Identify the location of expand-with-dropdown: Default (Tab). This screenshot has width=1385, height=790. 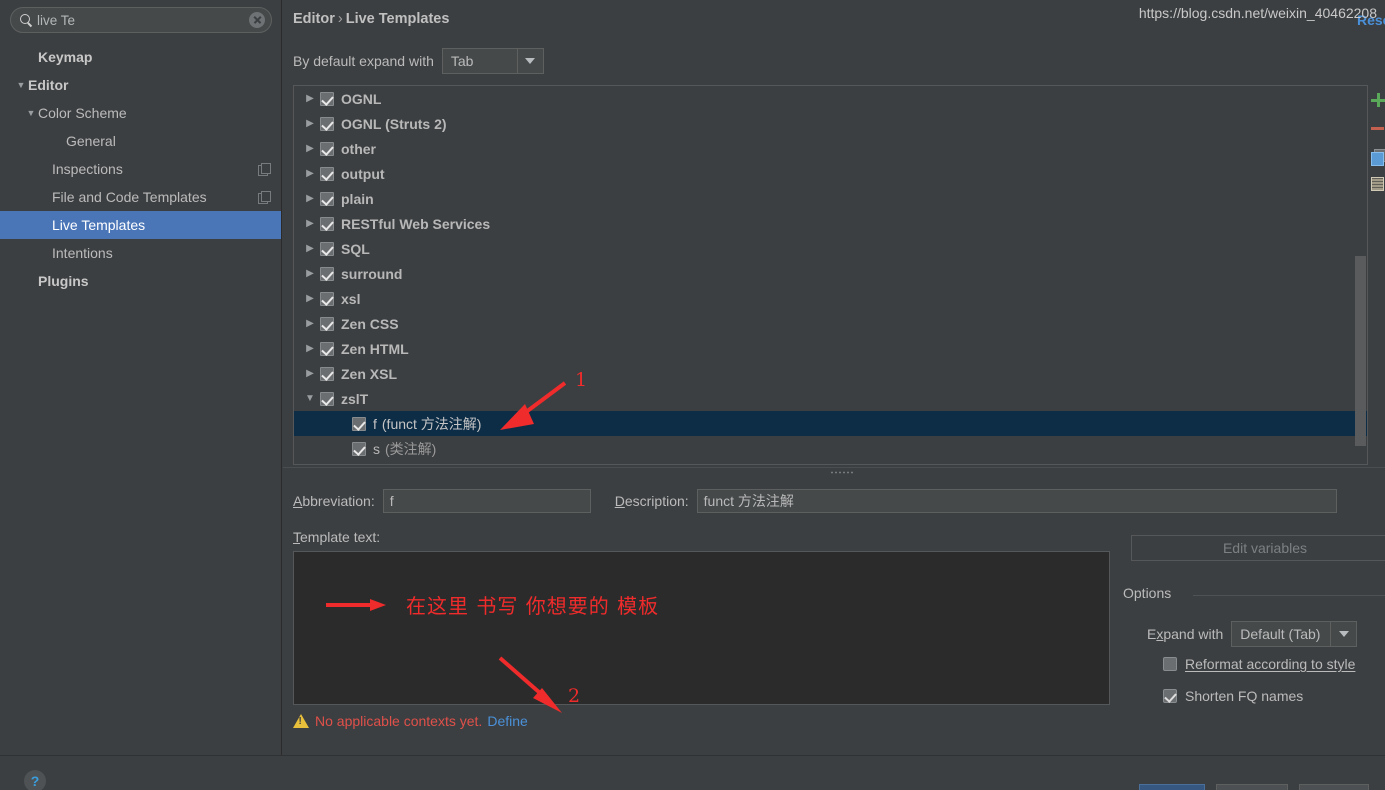
(1294, 634).